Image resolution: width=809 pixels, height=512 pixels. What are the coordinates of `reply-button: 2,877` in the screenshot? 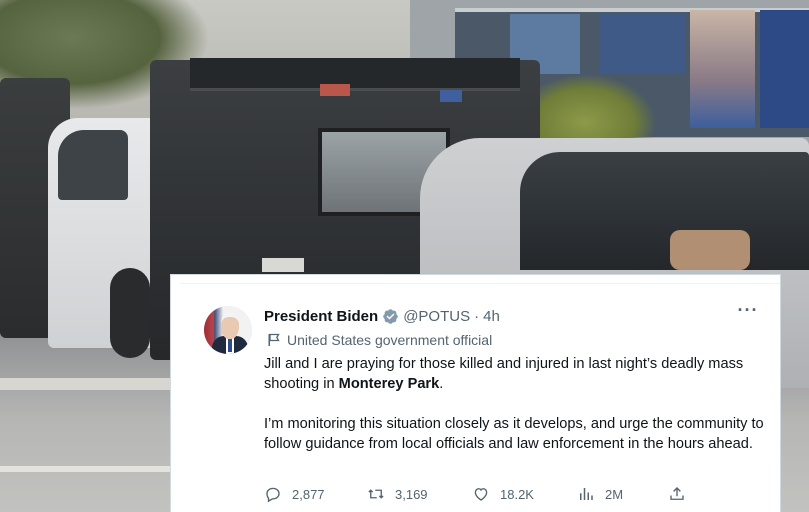 It's located at (294, 494).